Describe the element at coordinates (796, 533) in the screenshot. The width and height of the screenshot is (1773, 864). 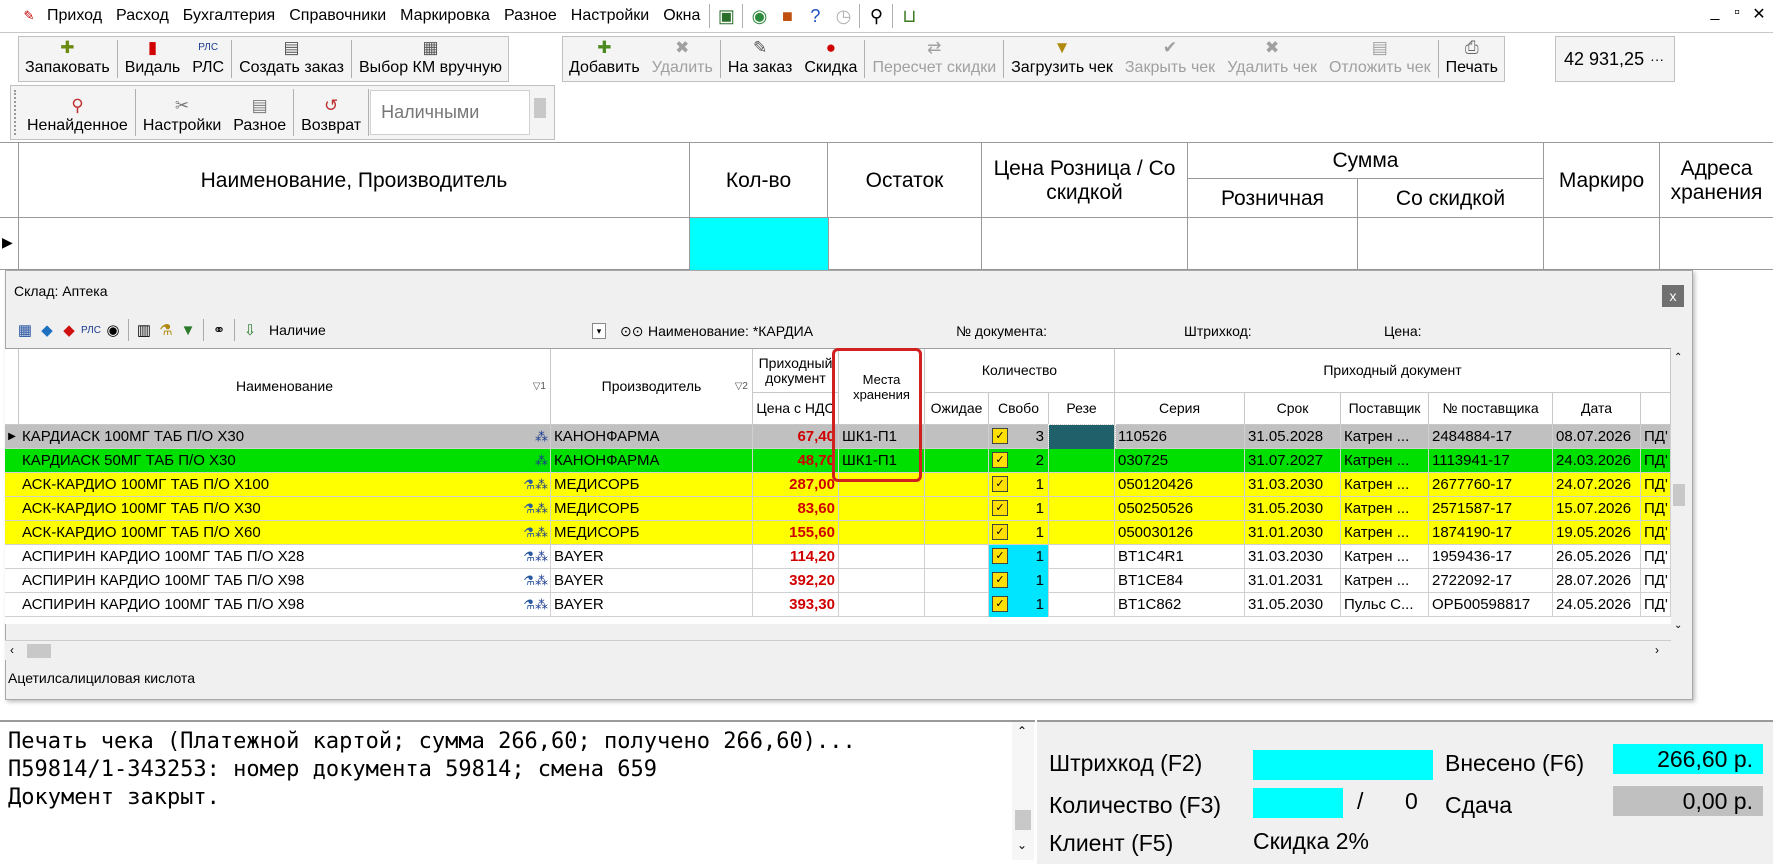
I see `price-cell: 155,60` at that location.